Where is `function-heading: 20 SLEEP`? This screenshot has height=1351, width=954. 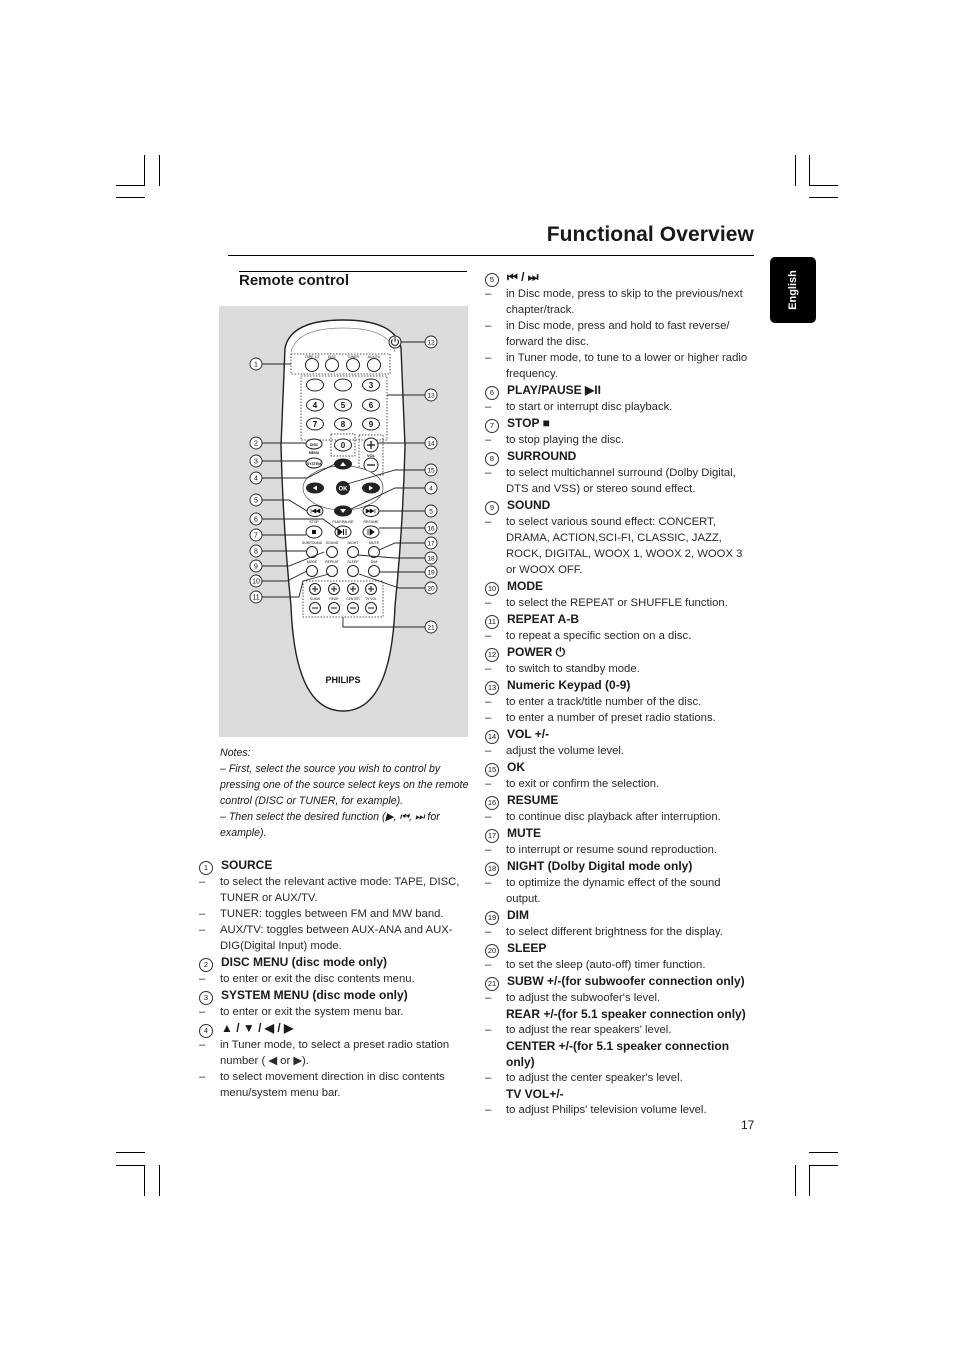
function-heading: 20 SLEEP is located at coordinates (619, 949).